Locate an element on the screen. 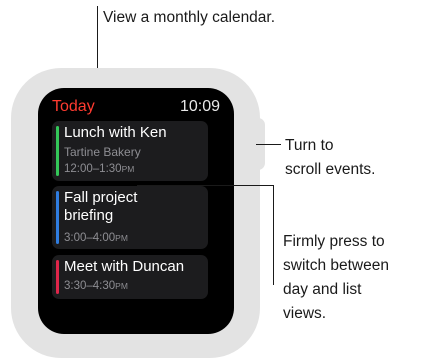  today-title: Today is located at coordinates (73, 107).